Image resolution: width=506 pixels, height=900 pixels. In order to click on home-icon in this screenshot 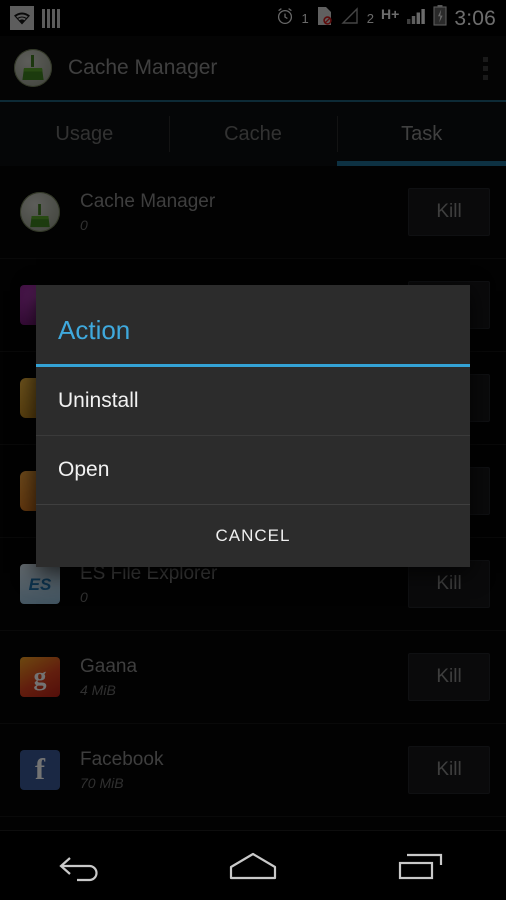, I will do `click(253, 866)`.